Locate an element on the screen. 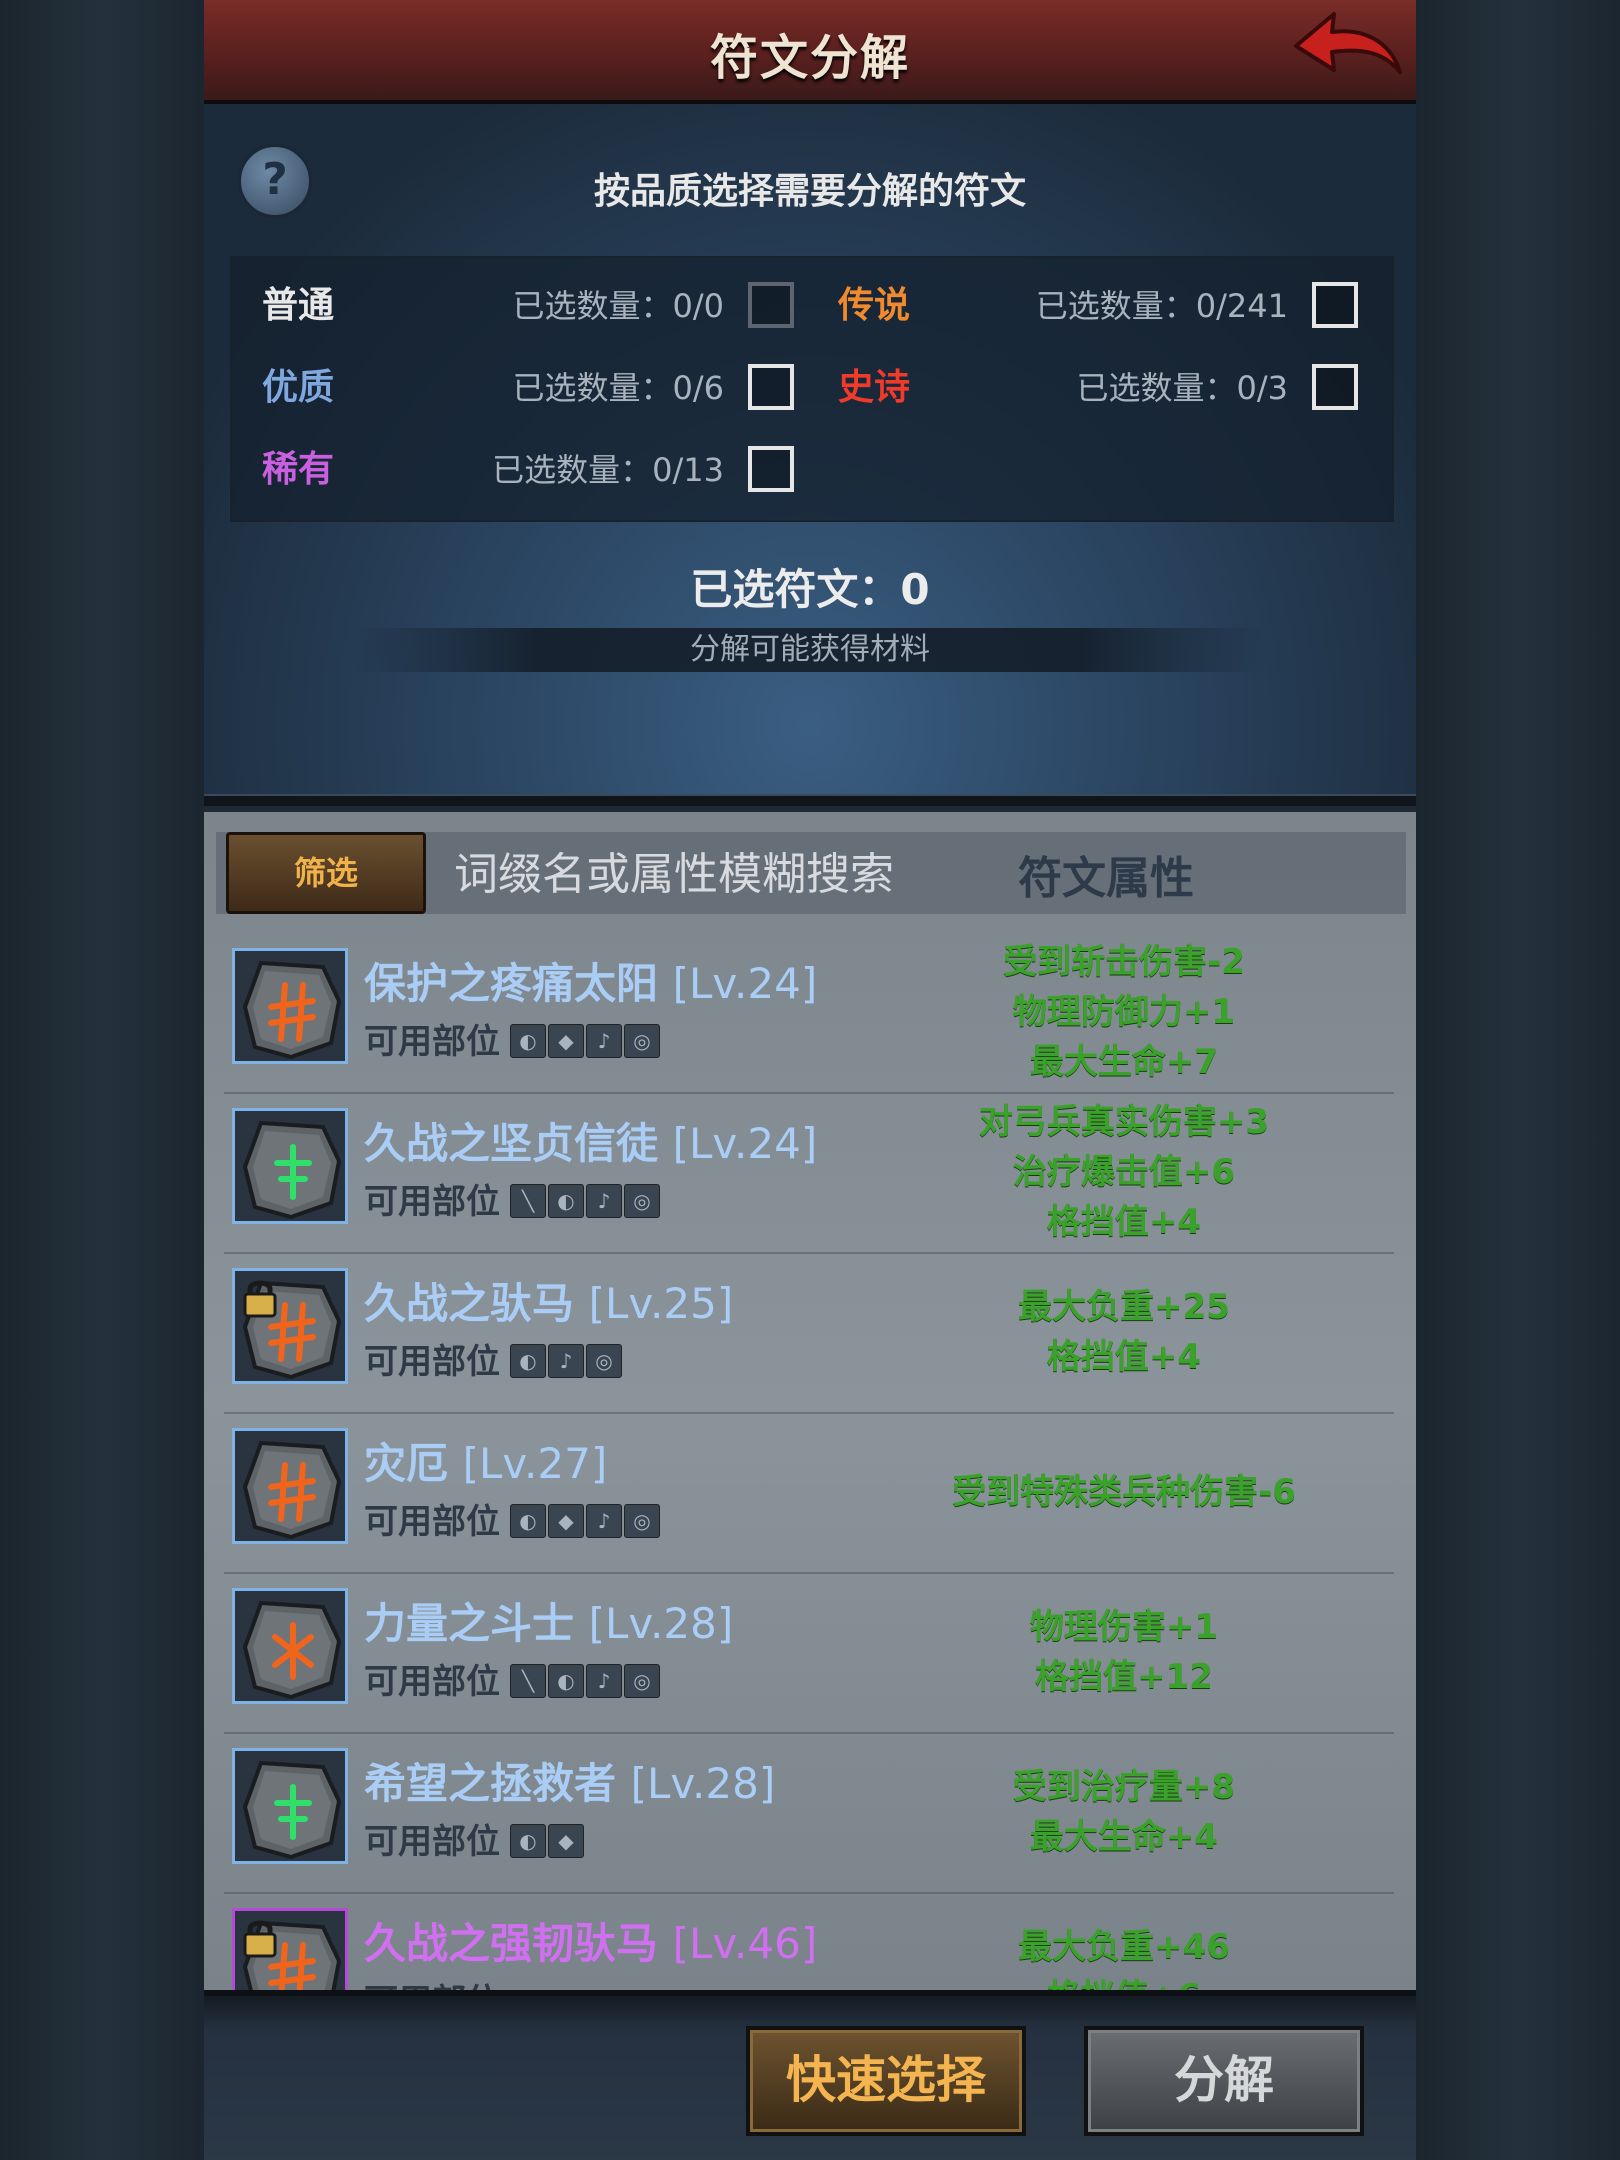 The height and width of the screenshot is (2160, 1620). quality-name: 传说 is located at coordinates (874, 305).